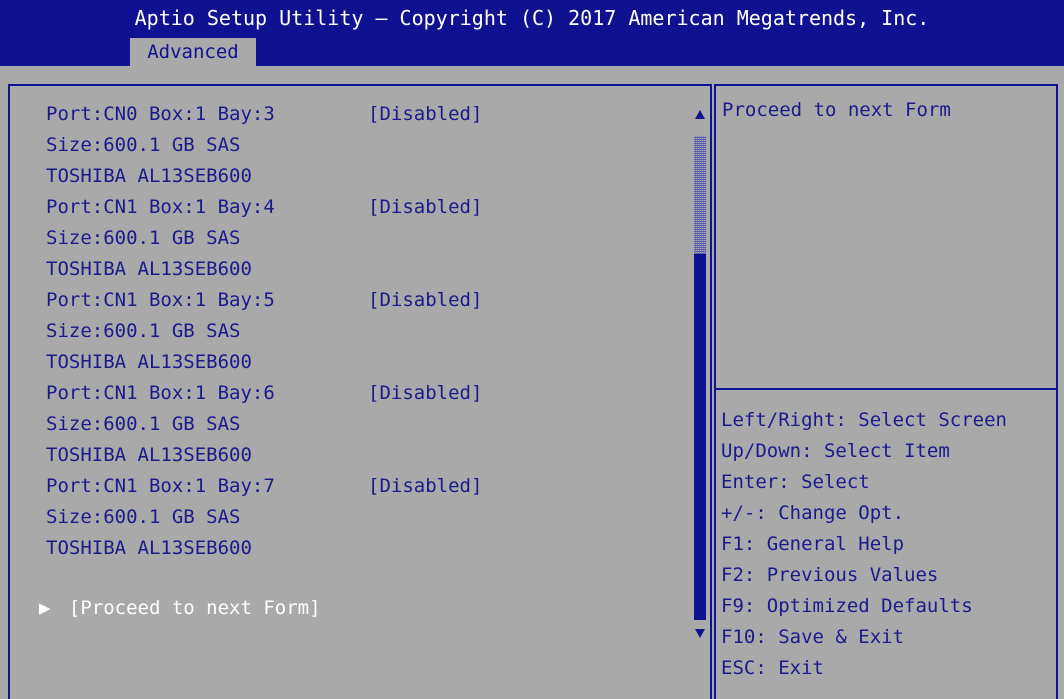 The width and height of the screenshot is (1064, 699). I want to click on key-hint: F10: Save & Exit, so click(813, 637).